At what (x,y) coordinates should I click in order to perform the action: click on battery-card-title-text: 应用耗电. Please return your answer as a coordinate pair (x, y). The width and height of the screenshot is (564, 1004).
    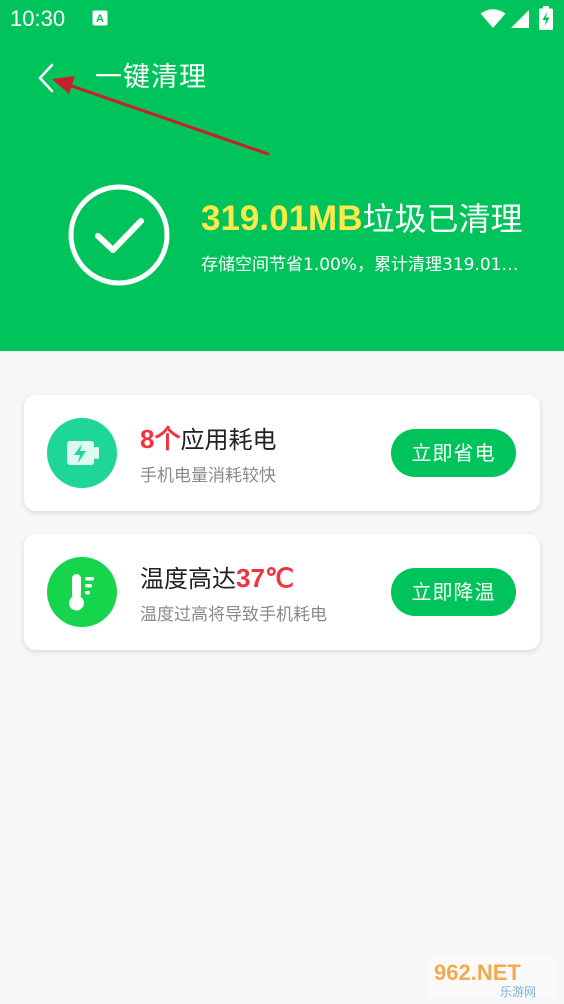
    Looking at the image, I should click on (228, 440).